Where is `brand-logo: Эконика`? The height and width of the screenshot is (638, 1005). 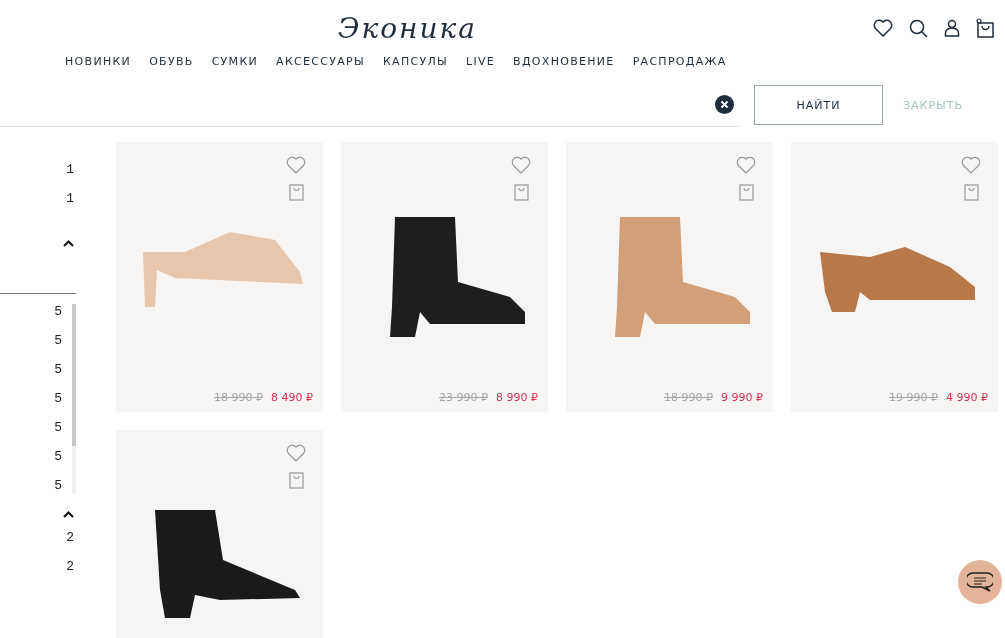 brand-logo: Эконика is located at coordinates (407, 28).